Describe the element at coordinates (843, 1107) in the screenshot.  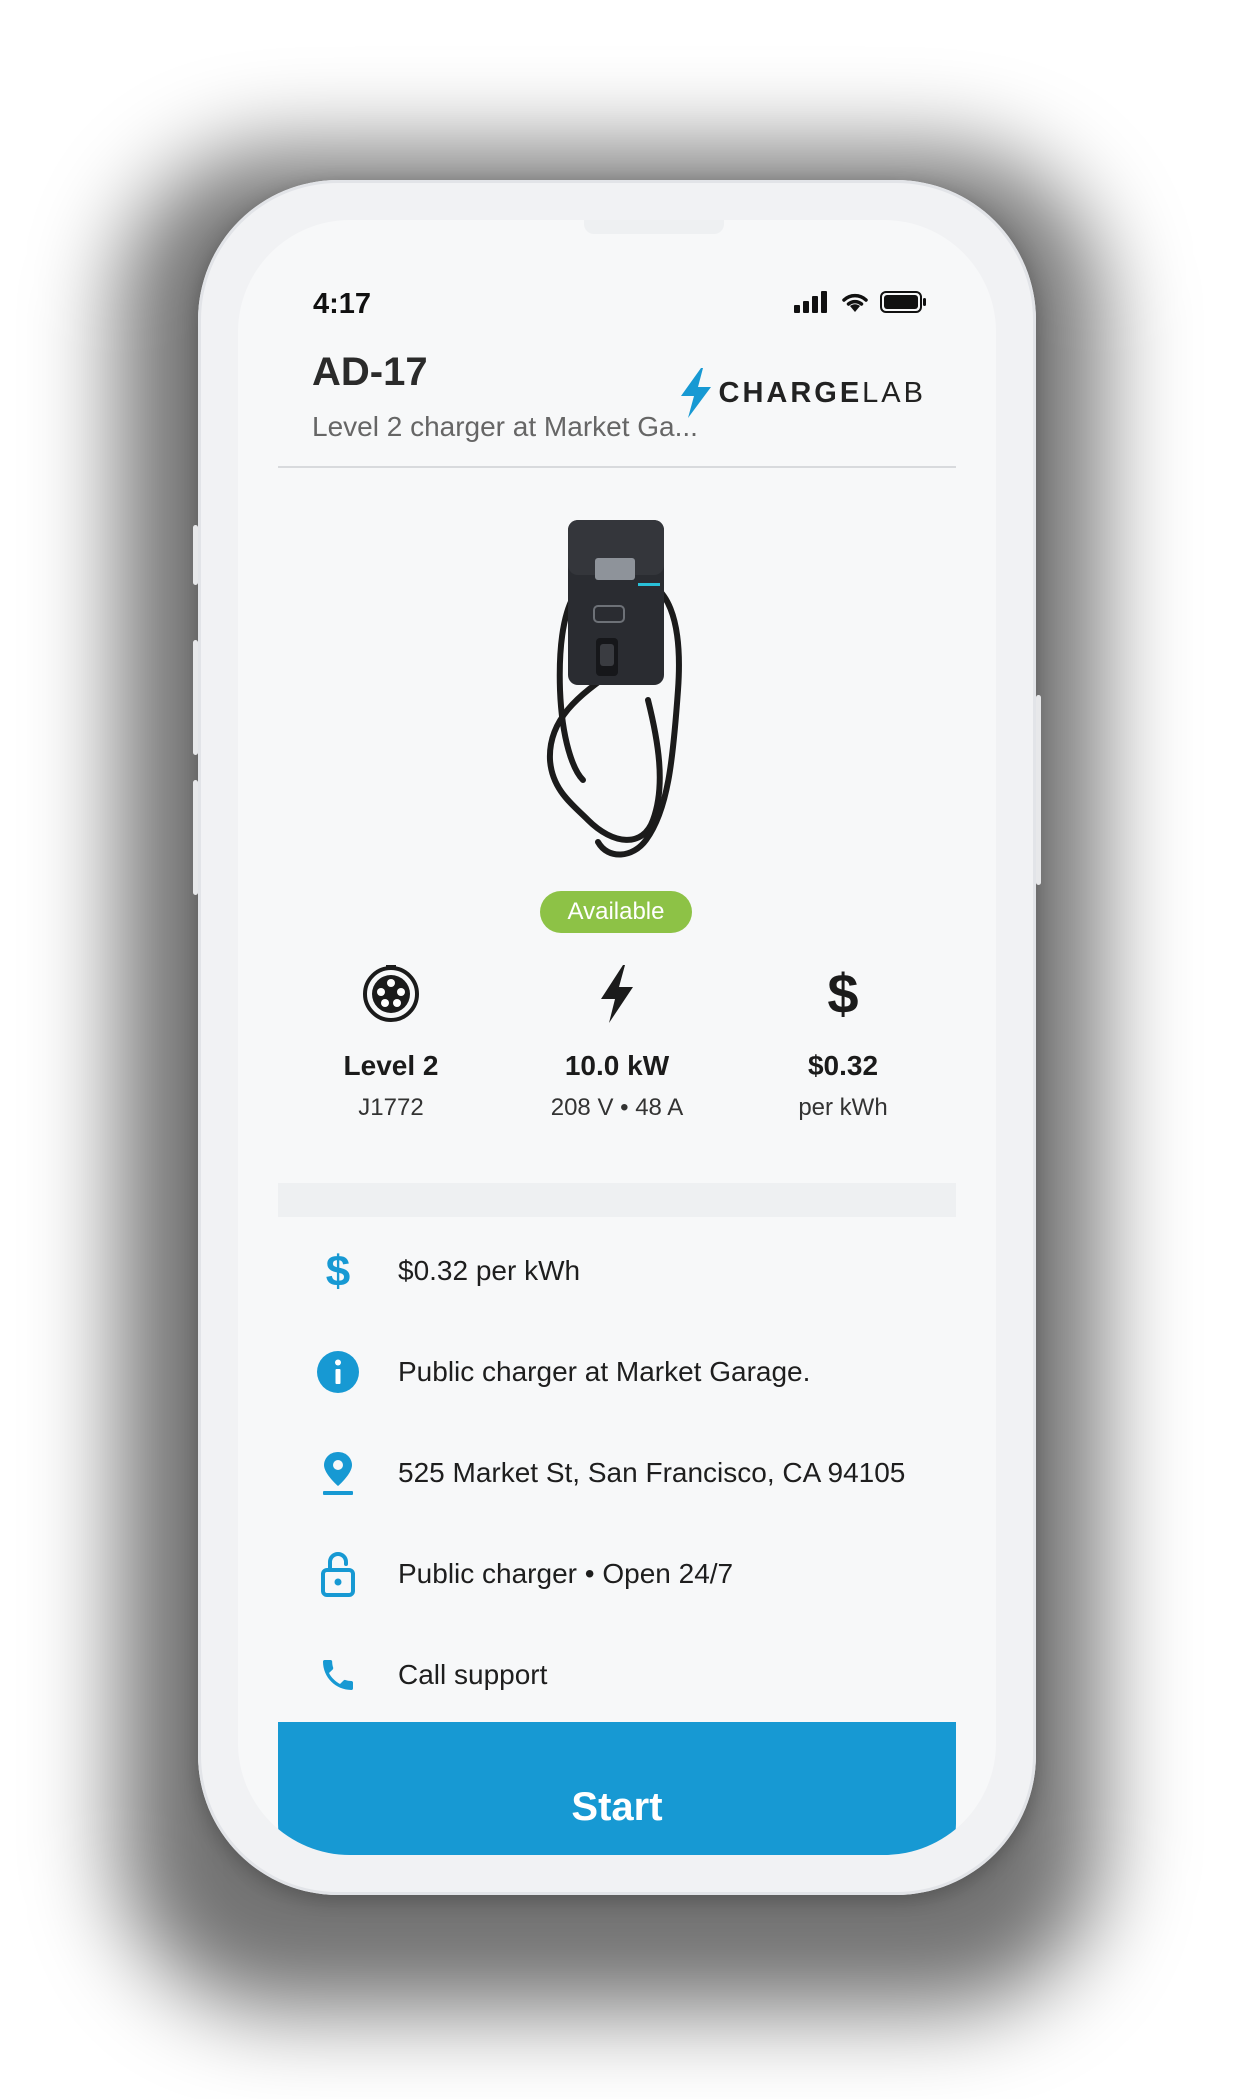
I see `spec-price-unit: per kWh` at that location.